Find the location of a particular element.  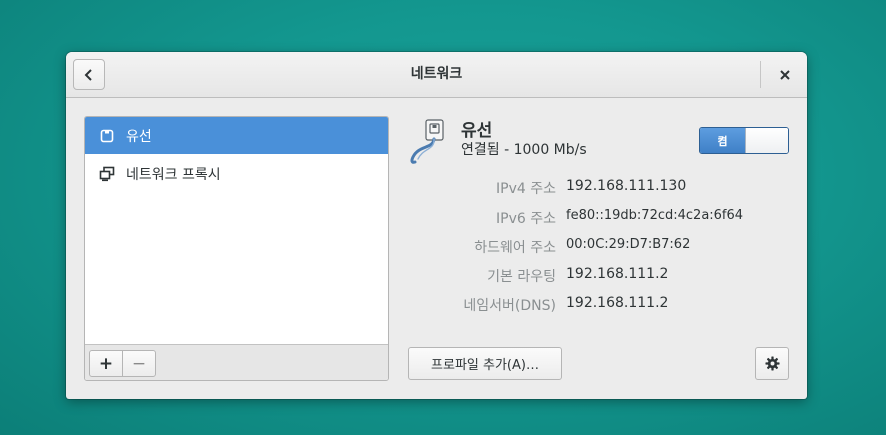

list-toolbar: + − is located at coordinates (236, 362).